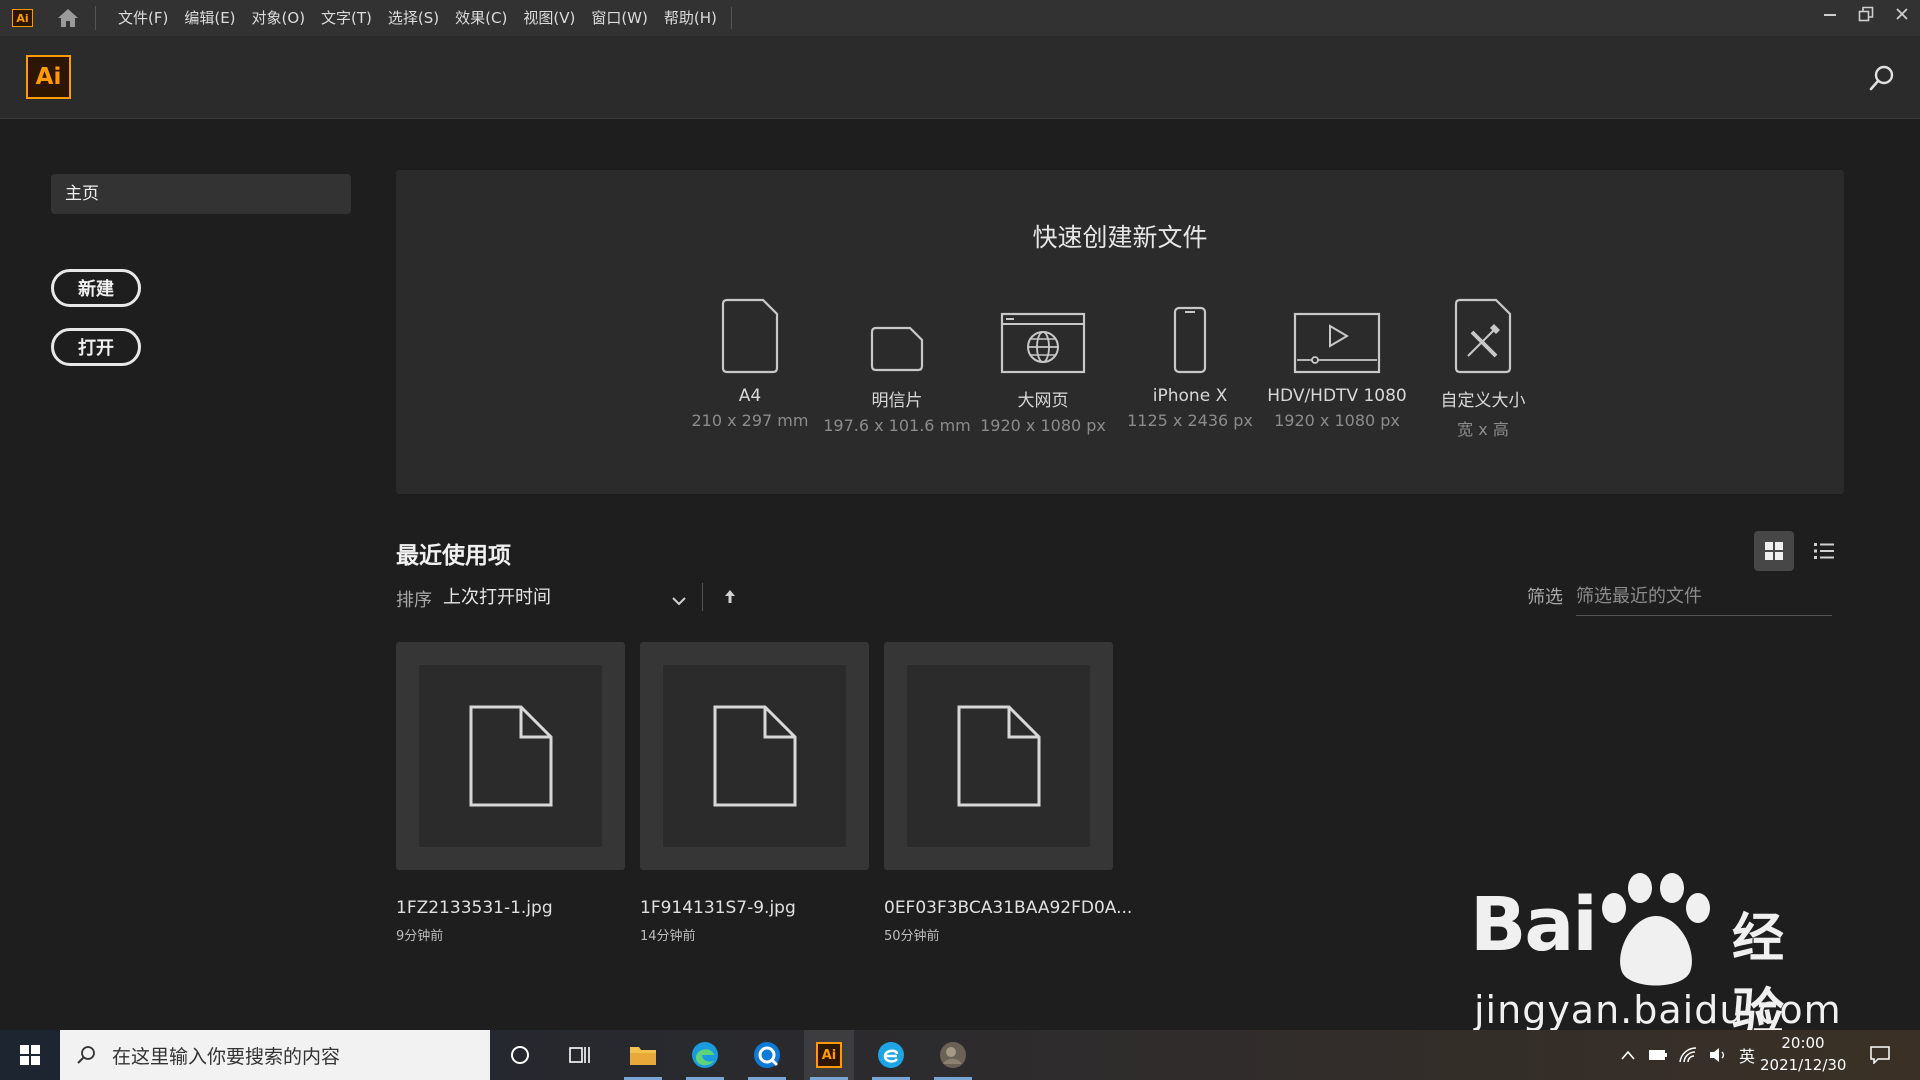 The height and width of the screenshot is (1080, 1920). I want to click on taskbar-clock: 20:00 2021/12/30, so click(1803, 1054).